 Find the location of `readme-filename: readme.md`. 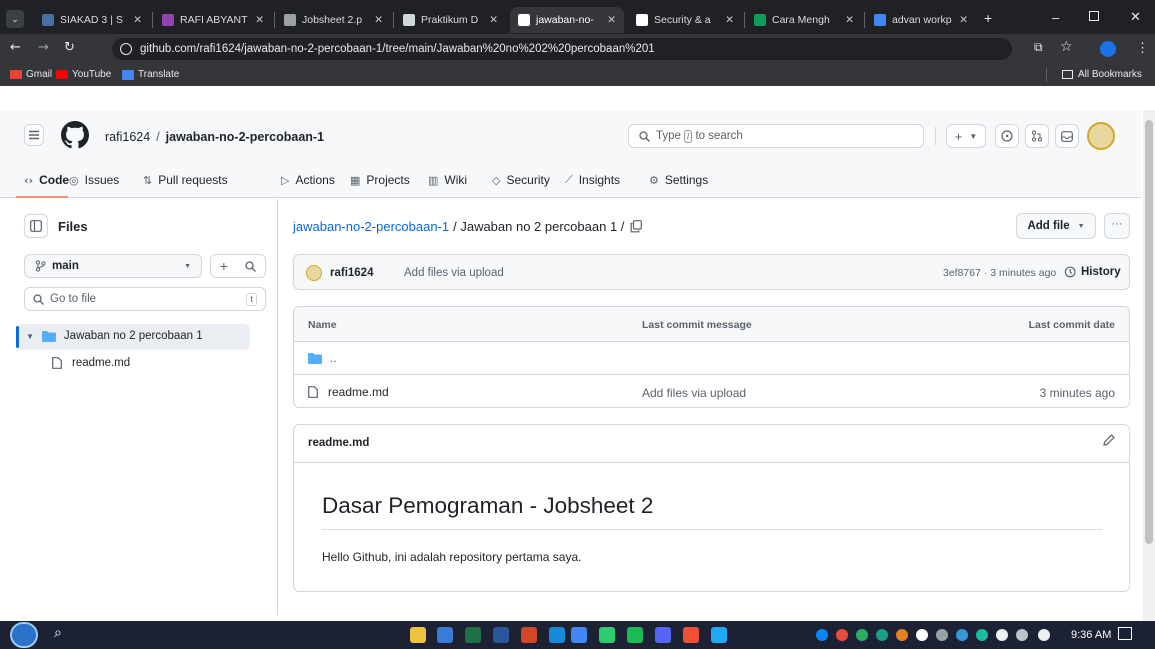

readme-filename: readme.md is located at coordinates (338, 443).